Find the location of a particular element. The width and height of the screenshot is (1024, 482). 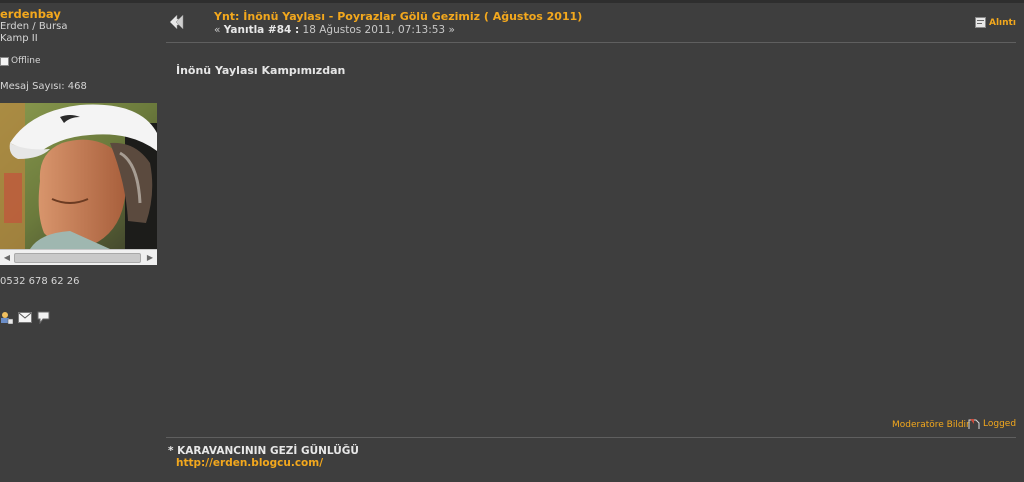

username-link: erdenbay is located at coordinates (30, 14).